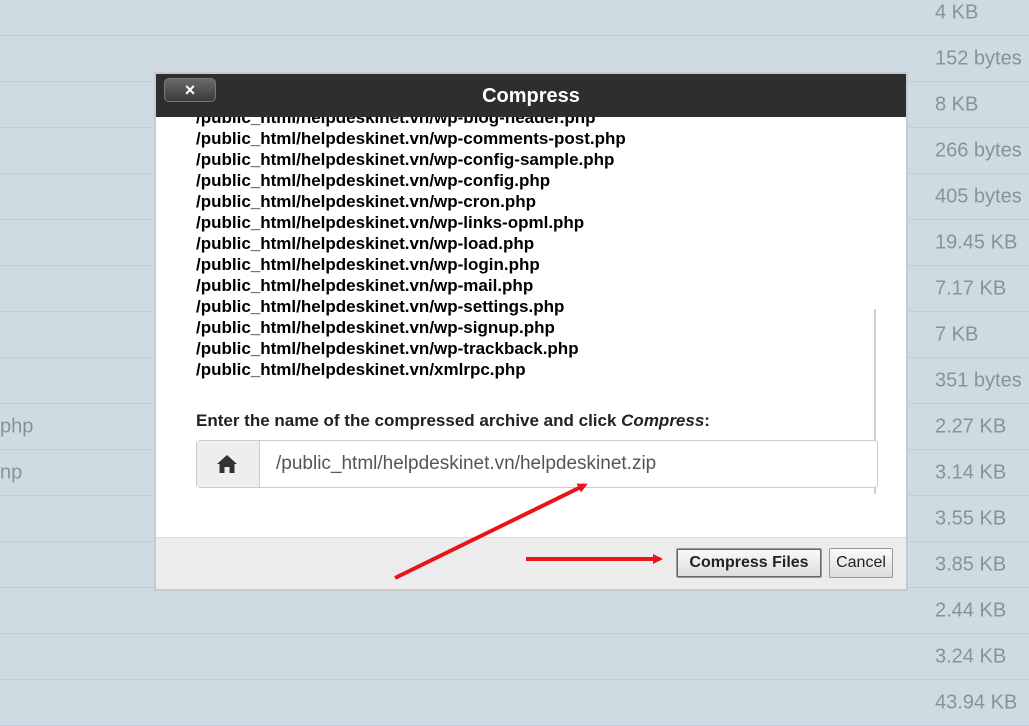  I want to click on table-row: 4 KB, so click(514, 18).